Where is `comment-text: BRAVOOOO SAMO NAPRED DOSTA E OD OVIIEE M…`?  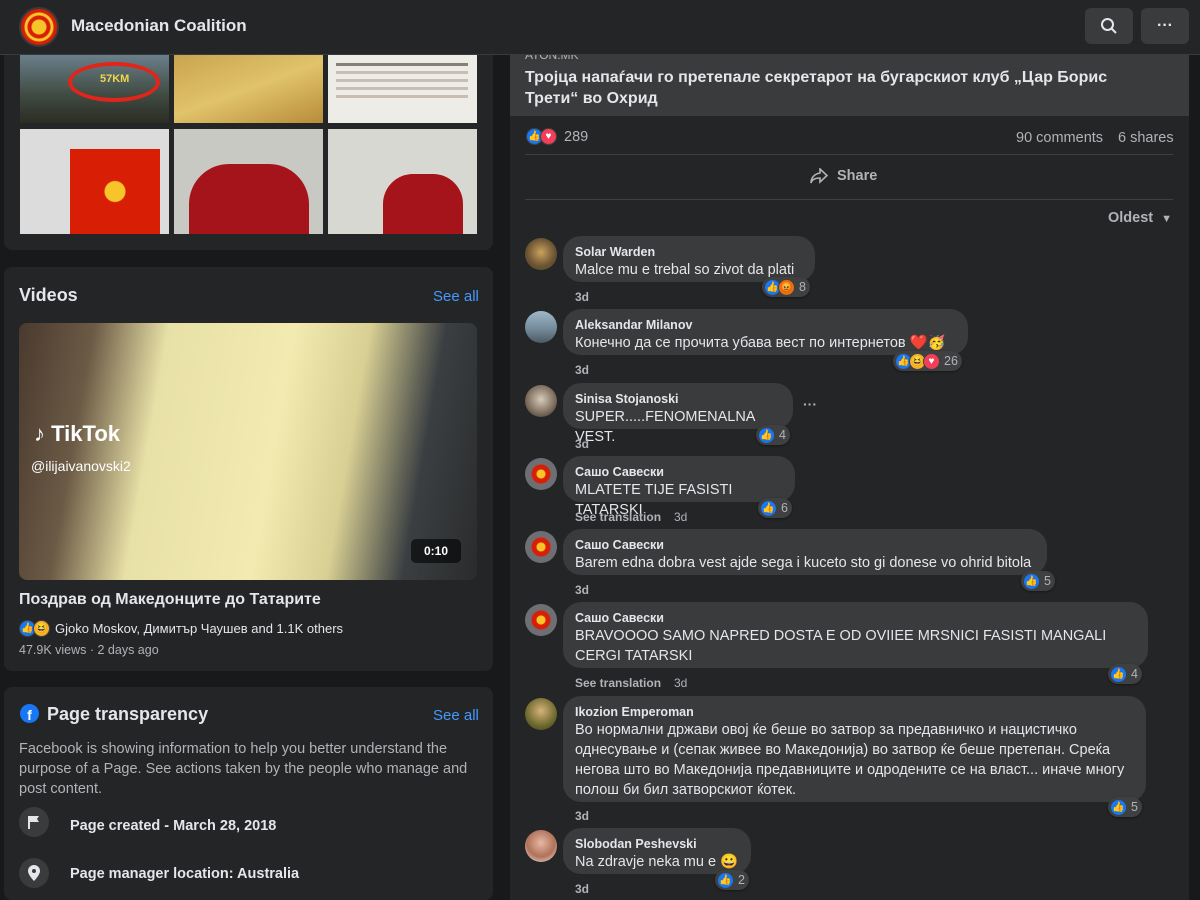 comment-text: BRAVOOOO SAMO NAPRED DOSTA E OD OVIIEE M… is located at coordinates (841, 646).